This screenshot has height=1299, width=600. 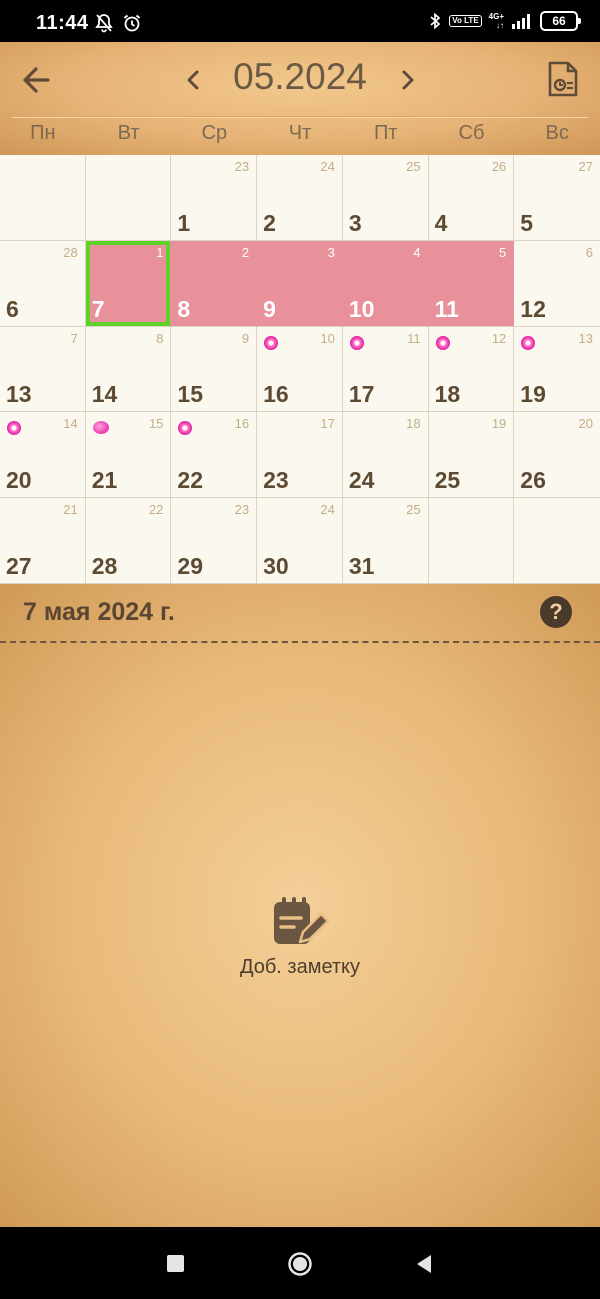 I want to click on calendar-day-cell: 27 5, so click(x=557, y=198).